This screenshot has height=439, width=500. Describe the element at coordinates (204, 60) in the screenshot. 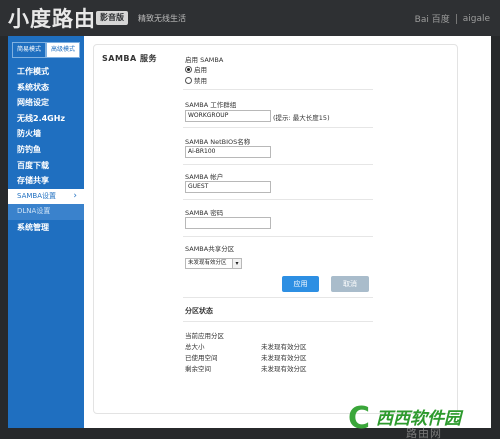

I see `enable-label: 启用 SAMBA` at that location.